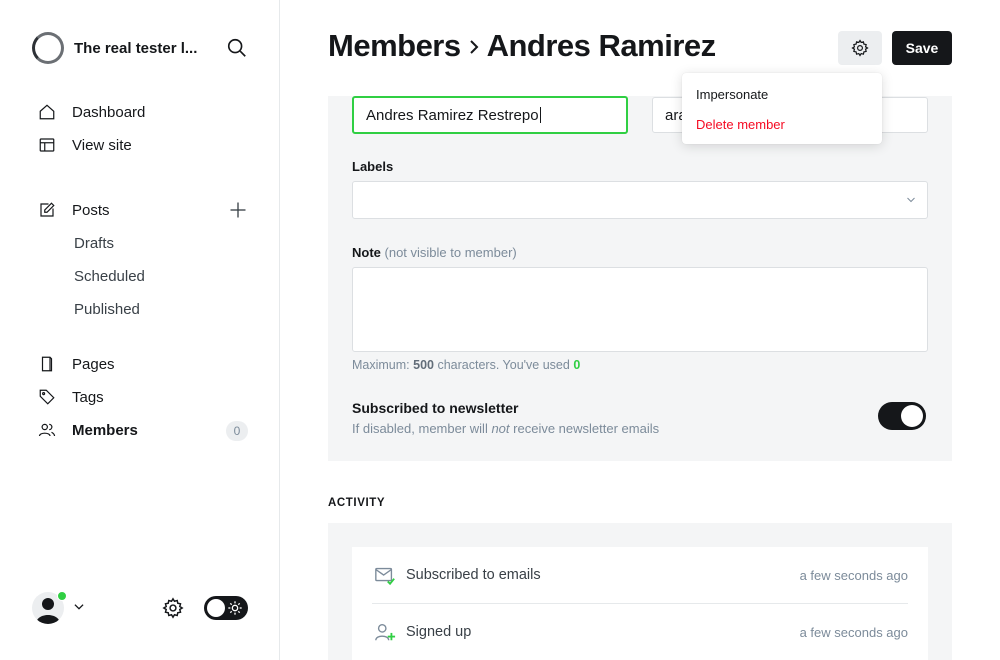 The image size is (1000, 660). What do you see at coordinates (577, 365) in the screenshot?
I see `note-used-count: 0` at bounding box center [577, 365].